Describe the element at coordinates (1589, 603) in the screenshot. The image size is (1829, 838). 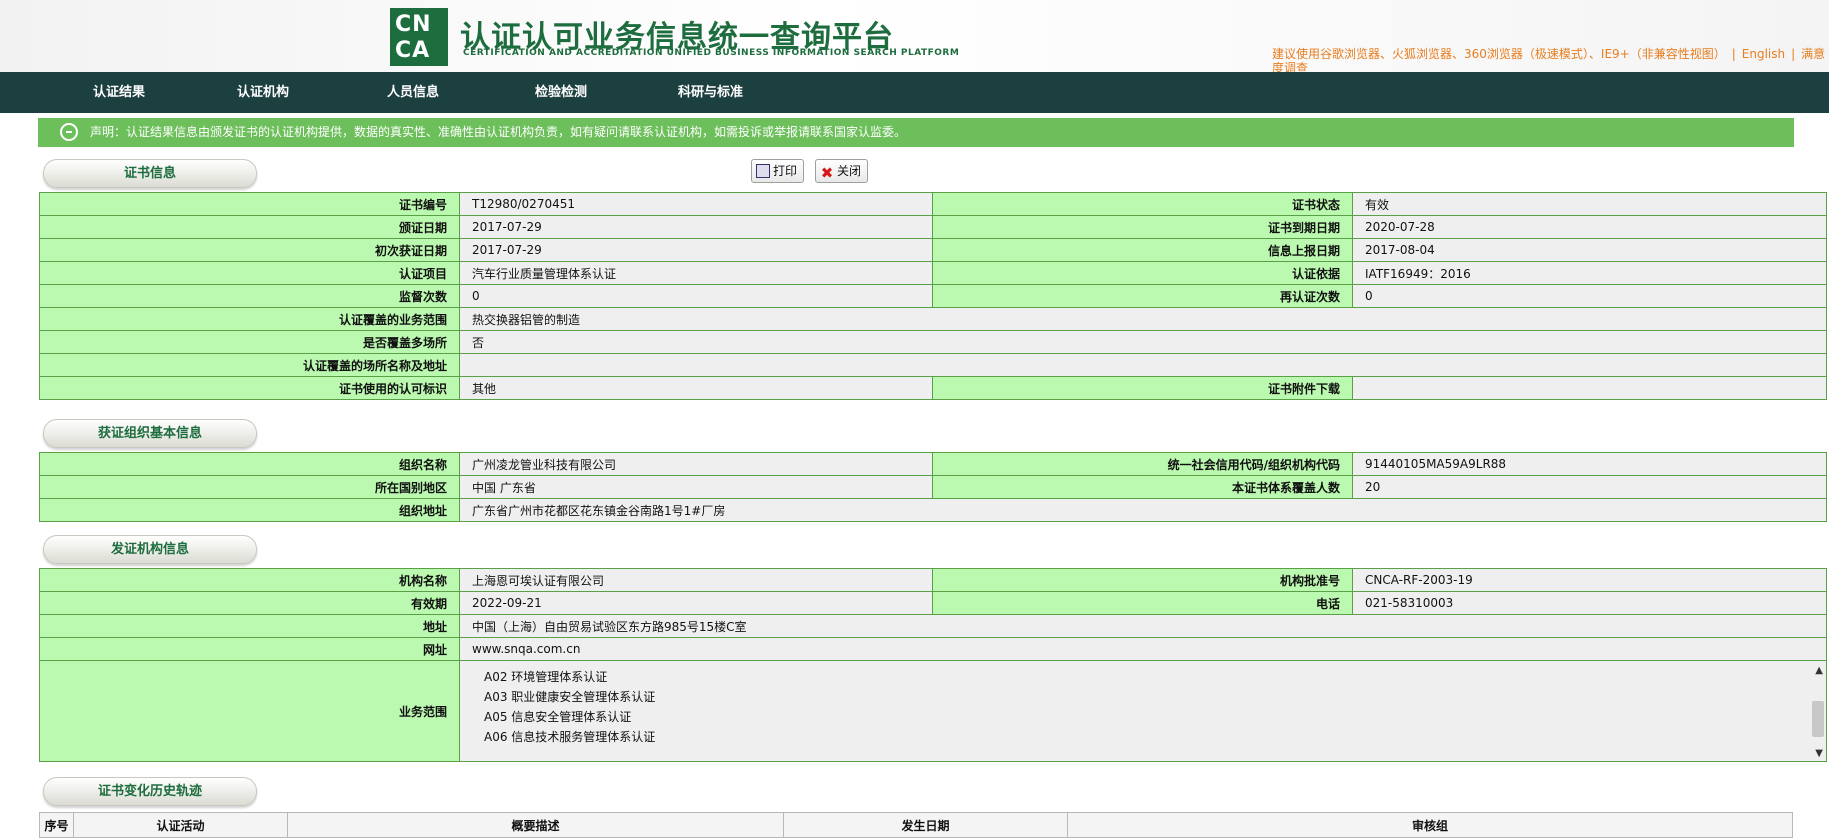
I see `issuer-phone-value: 021-58310003` at that location.